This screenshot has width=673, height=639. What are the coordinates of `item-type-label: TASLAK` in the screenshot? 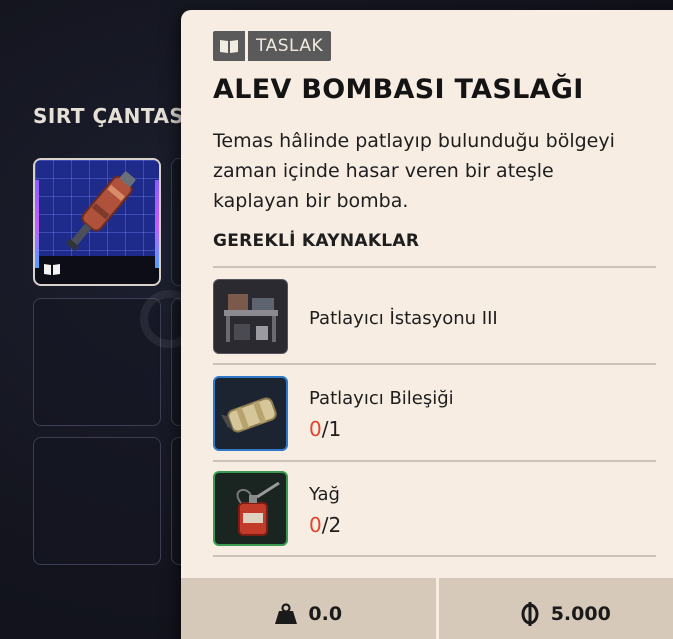 It's located at (290, 46).